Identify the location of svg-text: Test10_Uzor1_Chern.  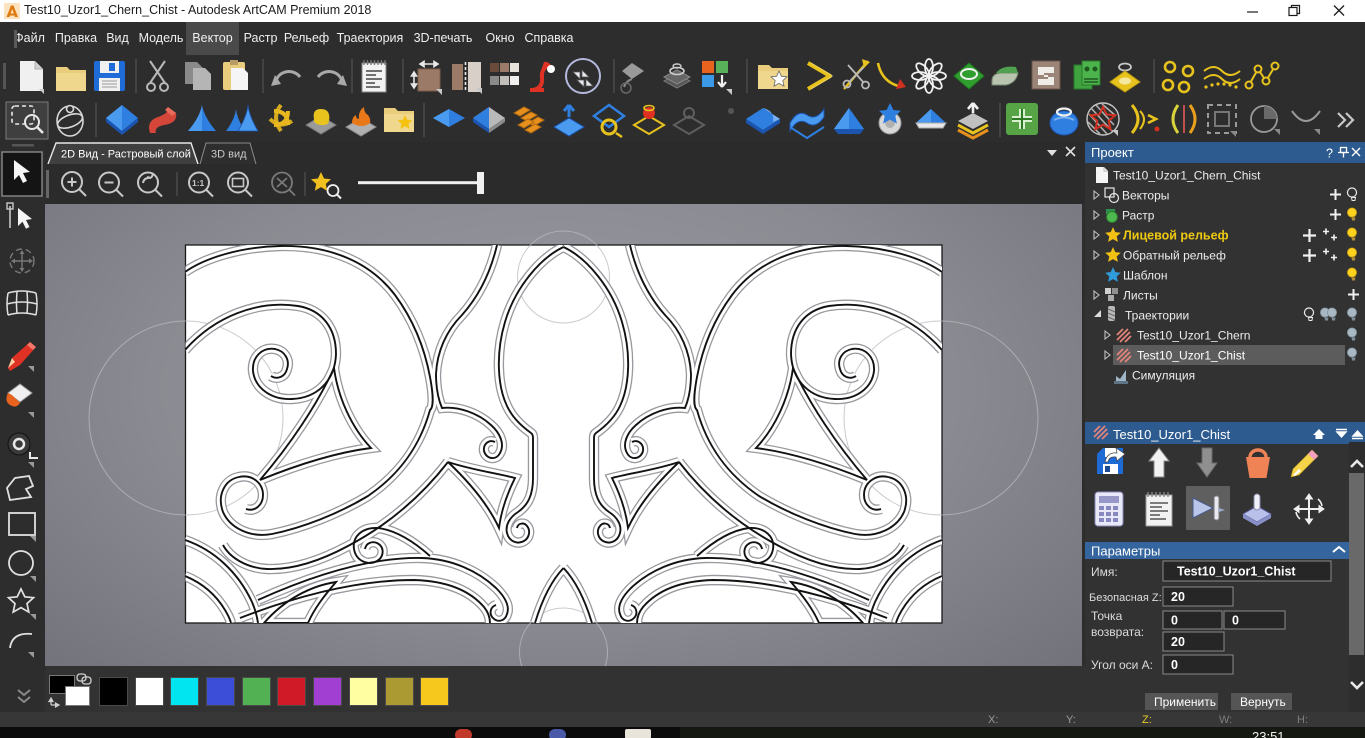
(1193, 336).